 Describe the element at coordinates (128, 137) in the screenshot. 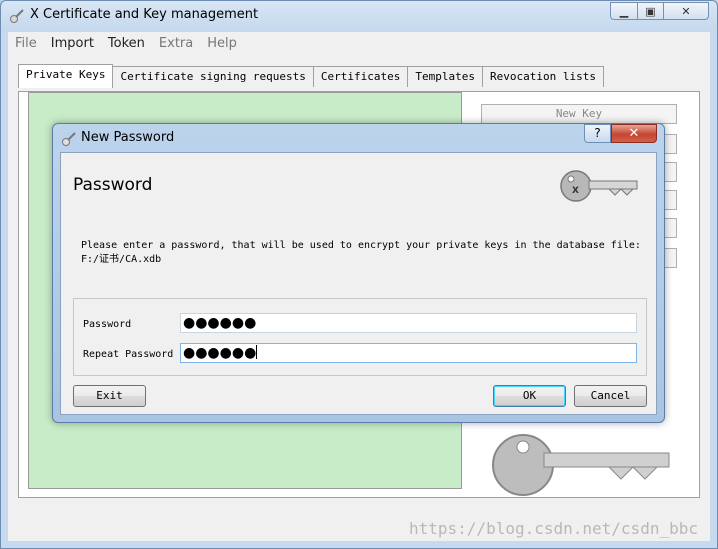

I see `dialog-title: New Password` at that location.